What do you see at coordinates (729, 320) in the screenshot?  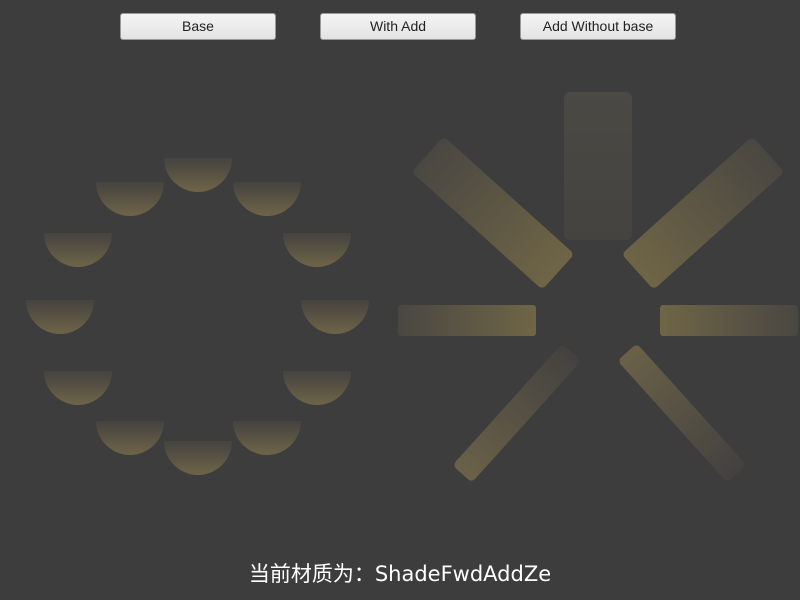 I see `bar-right` at bounding box center [729, 320].